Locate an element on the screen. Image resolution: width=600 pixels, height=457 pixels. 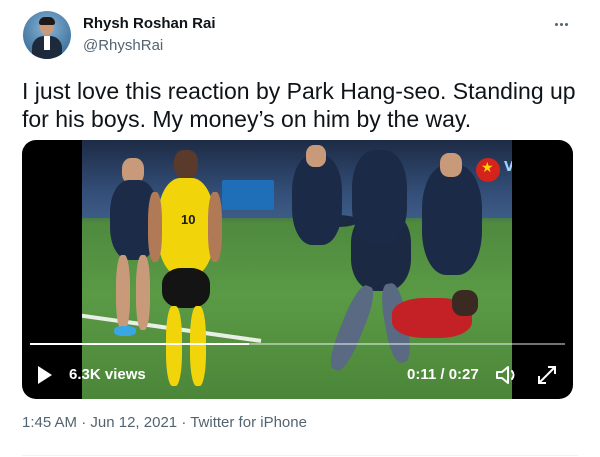
avatar-hair is located at coordinates (47, 21).